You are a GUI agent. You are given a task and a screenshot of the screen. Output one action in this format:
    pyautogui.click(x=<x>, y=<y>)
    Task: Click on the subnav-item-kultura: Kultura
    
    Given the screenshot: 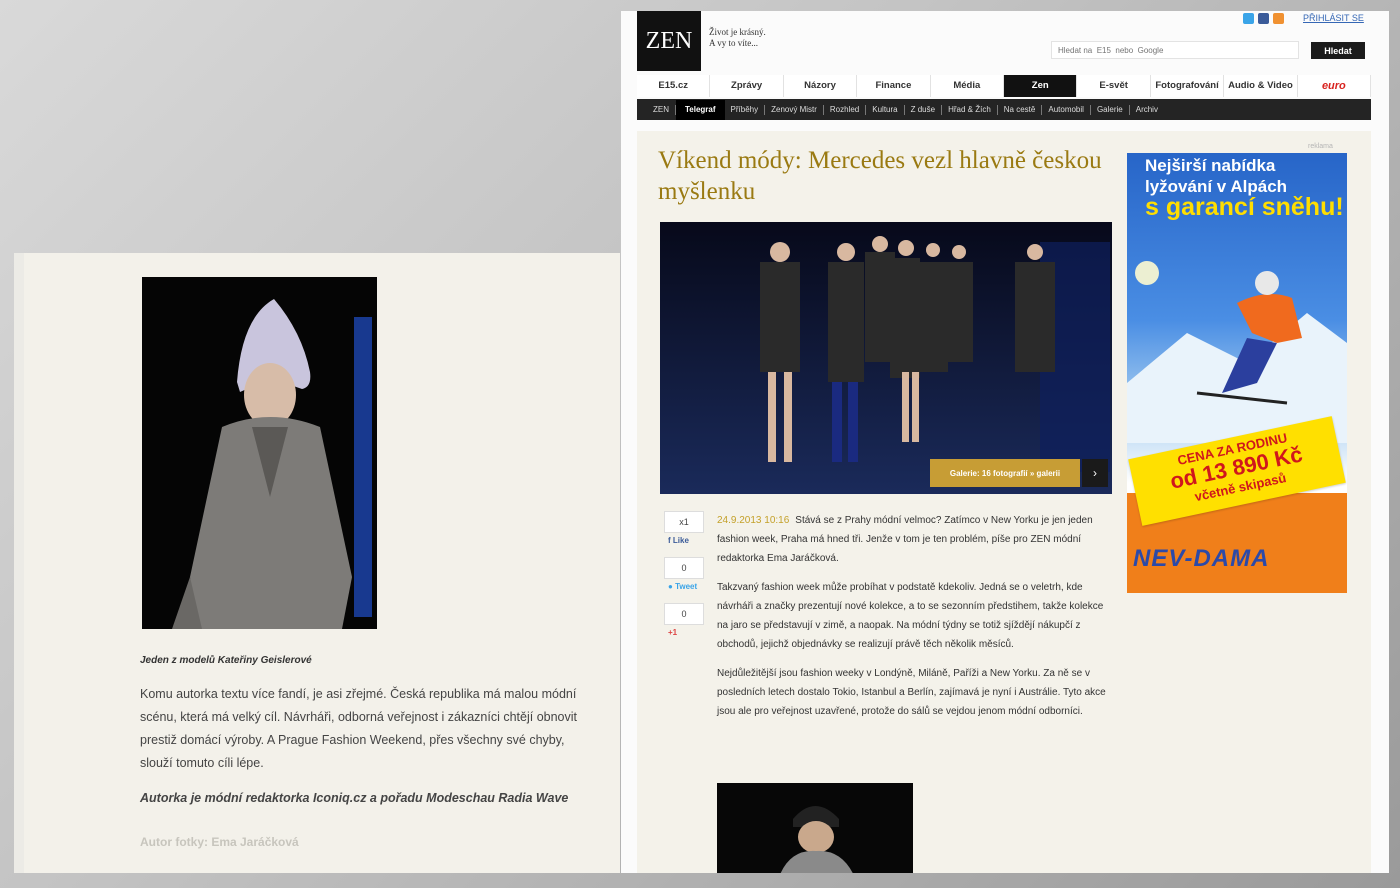 What is the action you would take?
    pyautogui.click(x=885, y=109)
    